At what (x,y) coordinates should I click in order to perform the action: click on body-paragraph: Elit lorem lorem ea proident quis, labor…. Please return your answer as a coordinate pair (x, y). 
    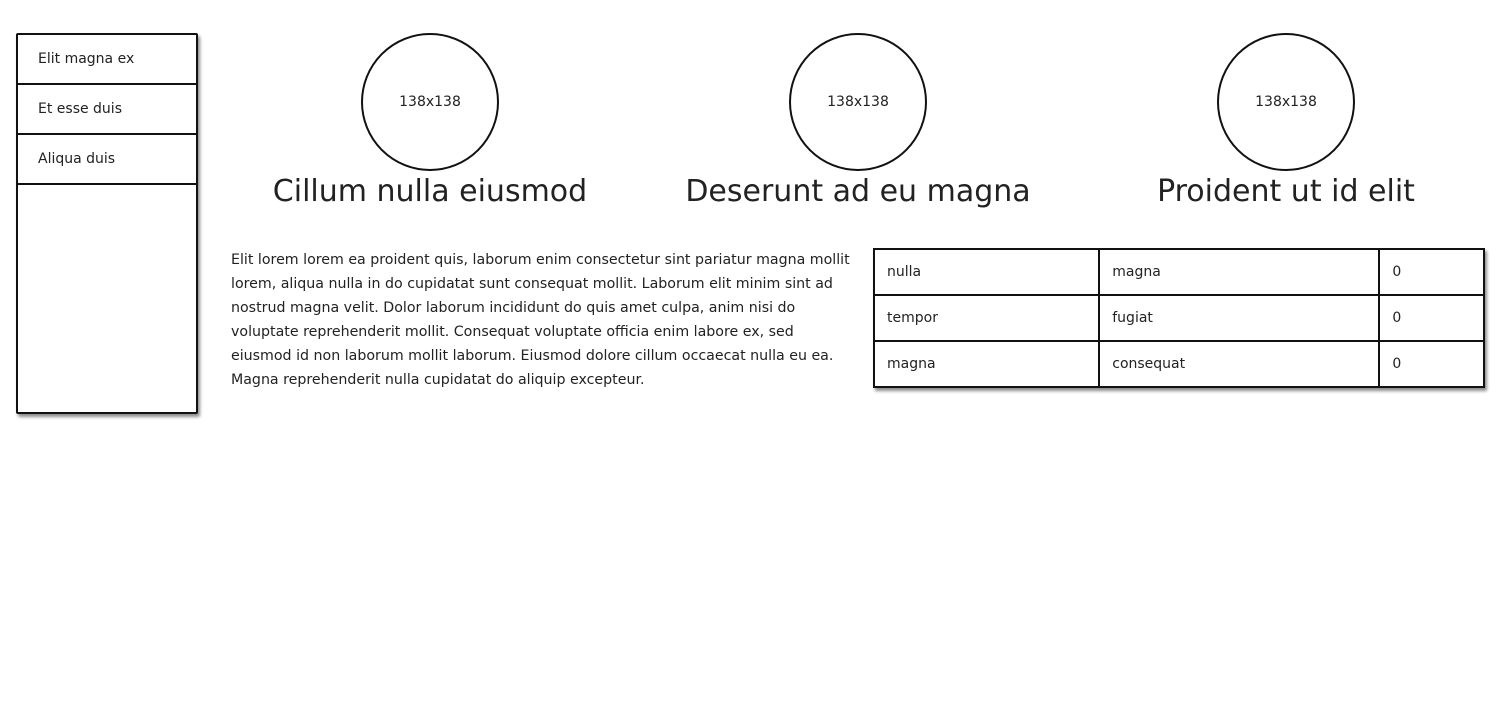
    Looking at the image, I should click on (540, 320).